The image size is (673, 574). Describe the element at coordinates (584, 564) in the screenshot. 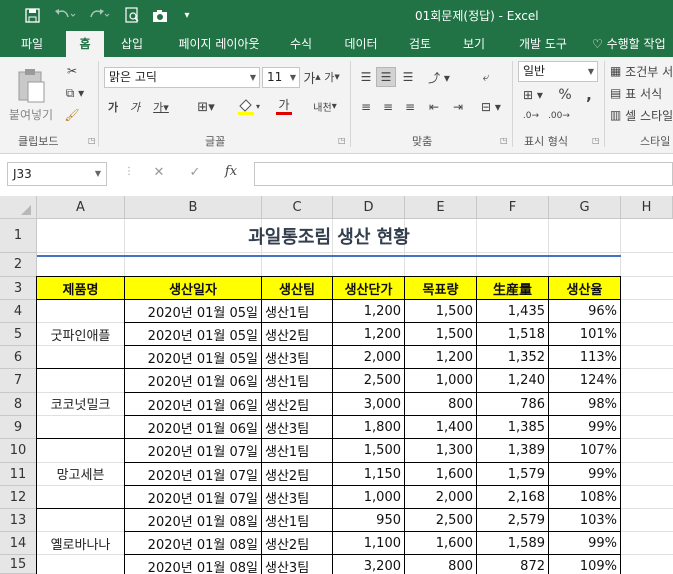

I see `table-cell: 109%` at that location.